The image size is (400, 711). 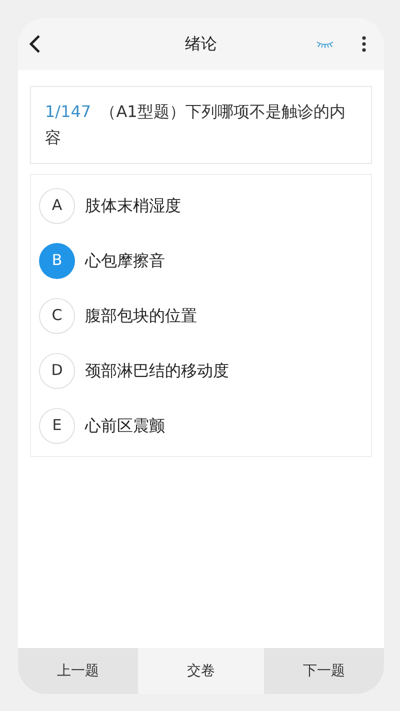 I want to click on option-letter: E, so click(x=57, y=426).